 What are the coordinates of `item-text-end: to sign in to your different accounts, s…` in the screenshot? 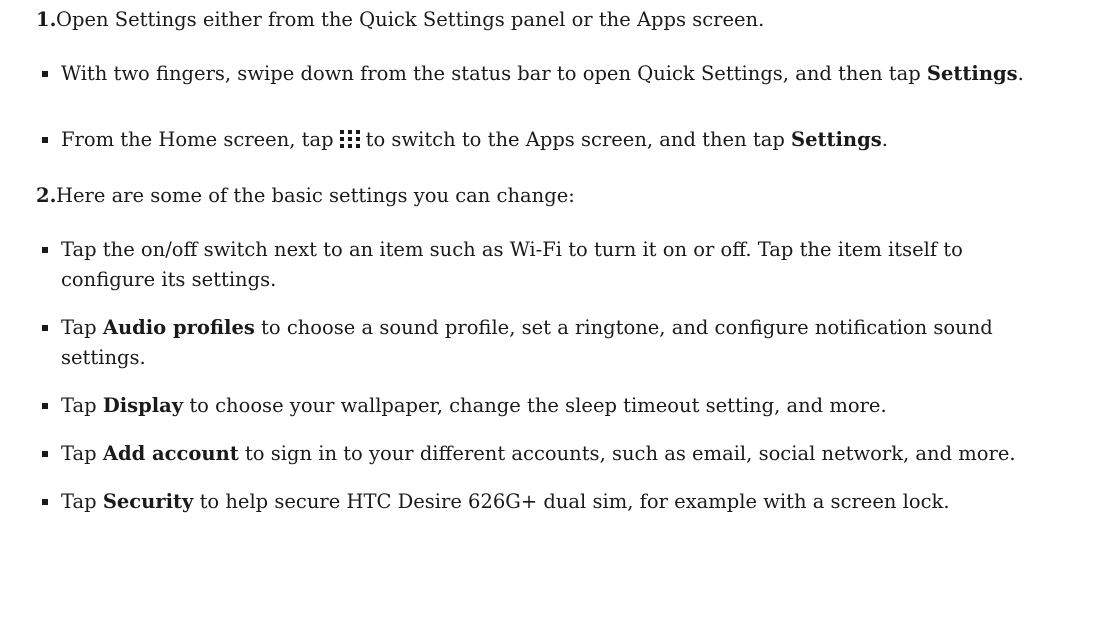 It's located at (627, 453).